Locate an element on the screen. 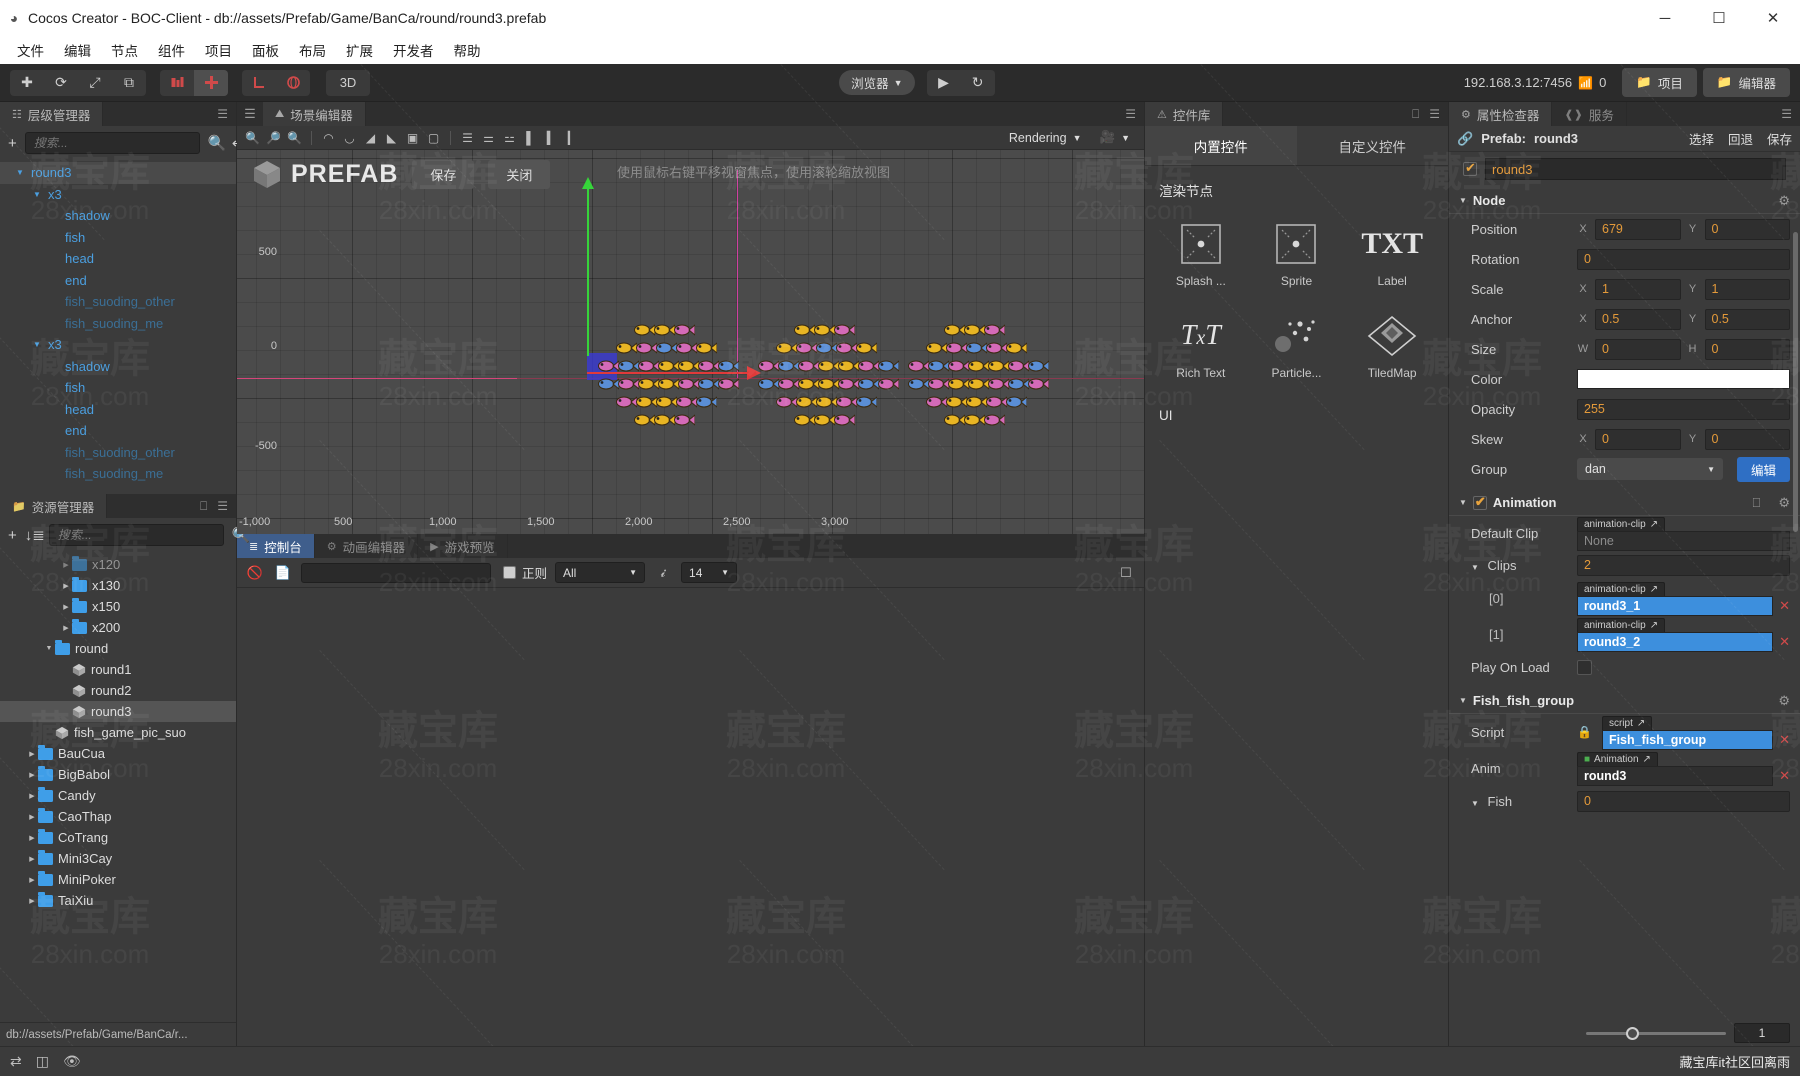 The width and height of the screenshot is (1800, 1076). distribute-v-icon: ⚌ is located at coordinates (488, 137).